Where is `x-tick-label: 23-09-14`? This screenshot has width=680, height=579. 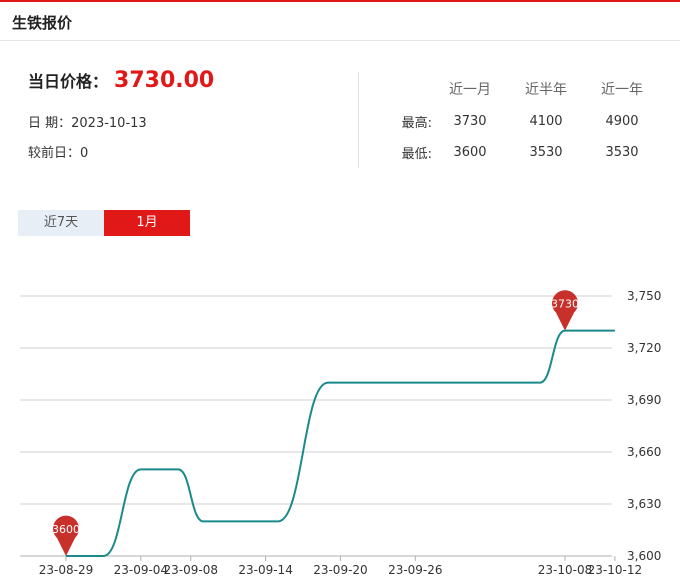 x-tick-label: 23-09-14 is located at coordinates (265, 570).